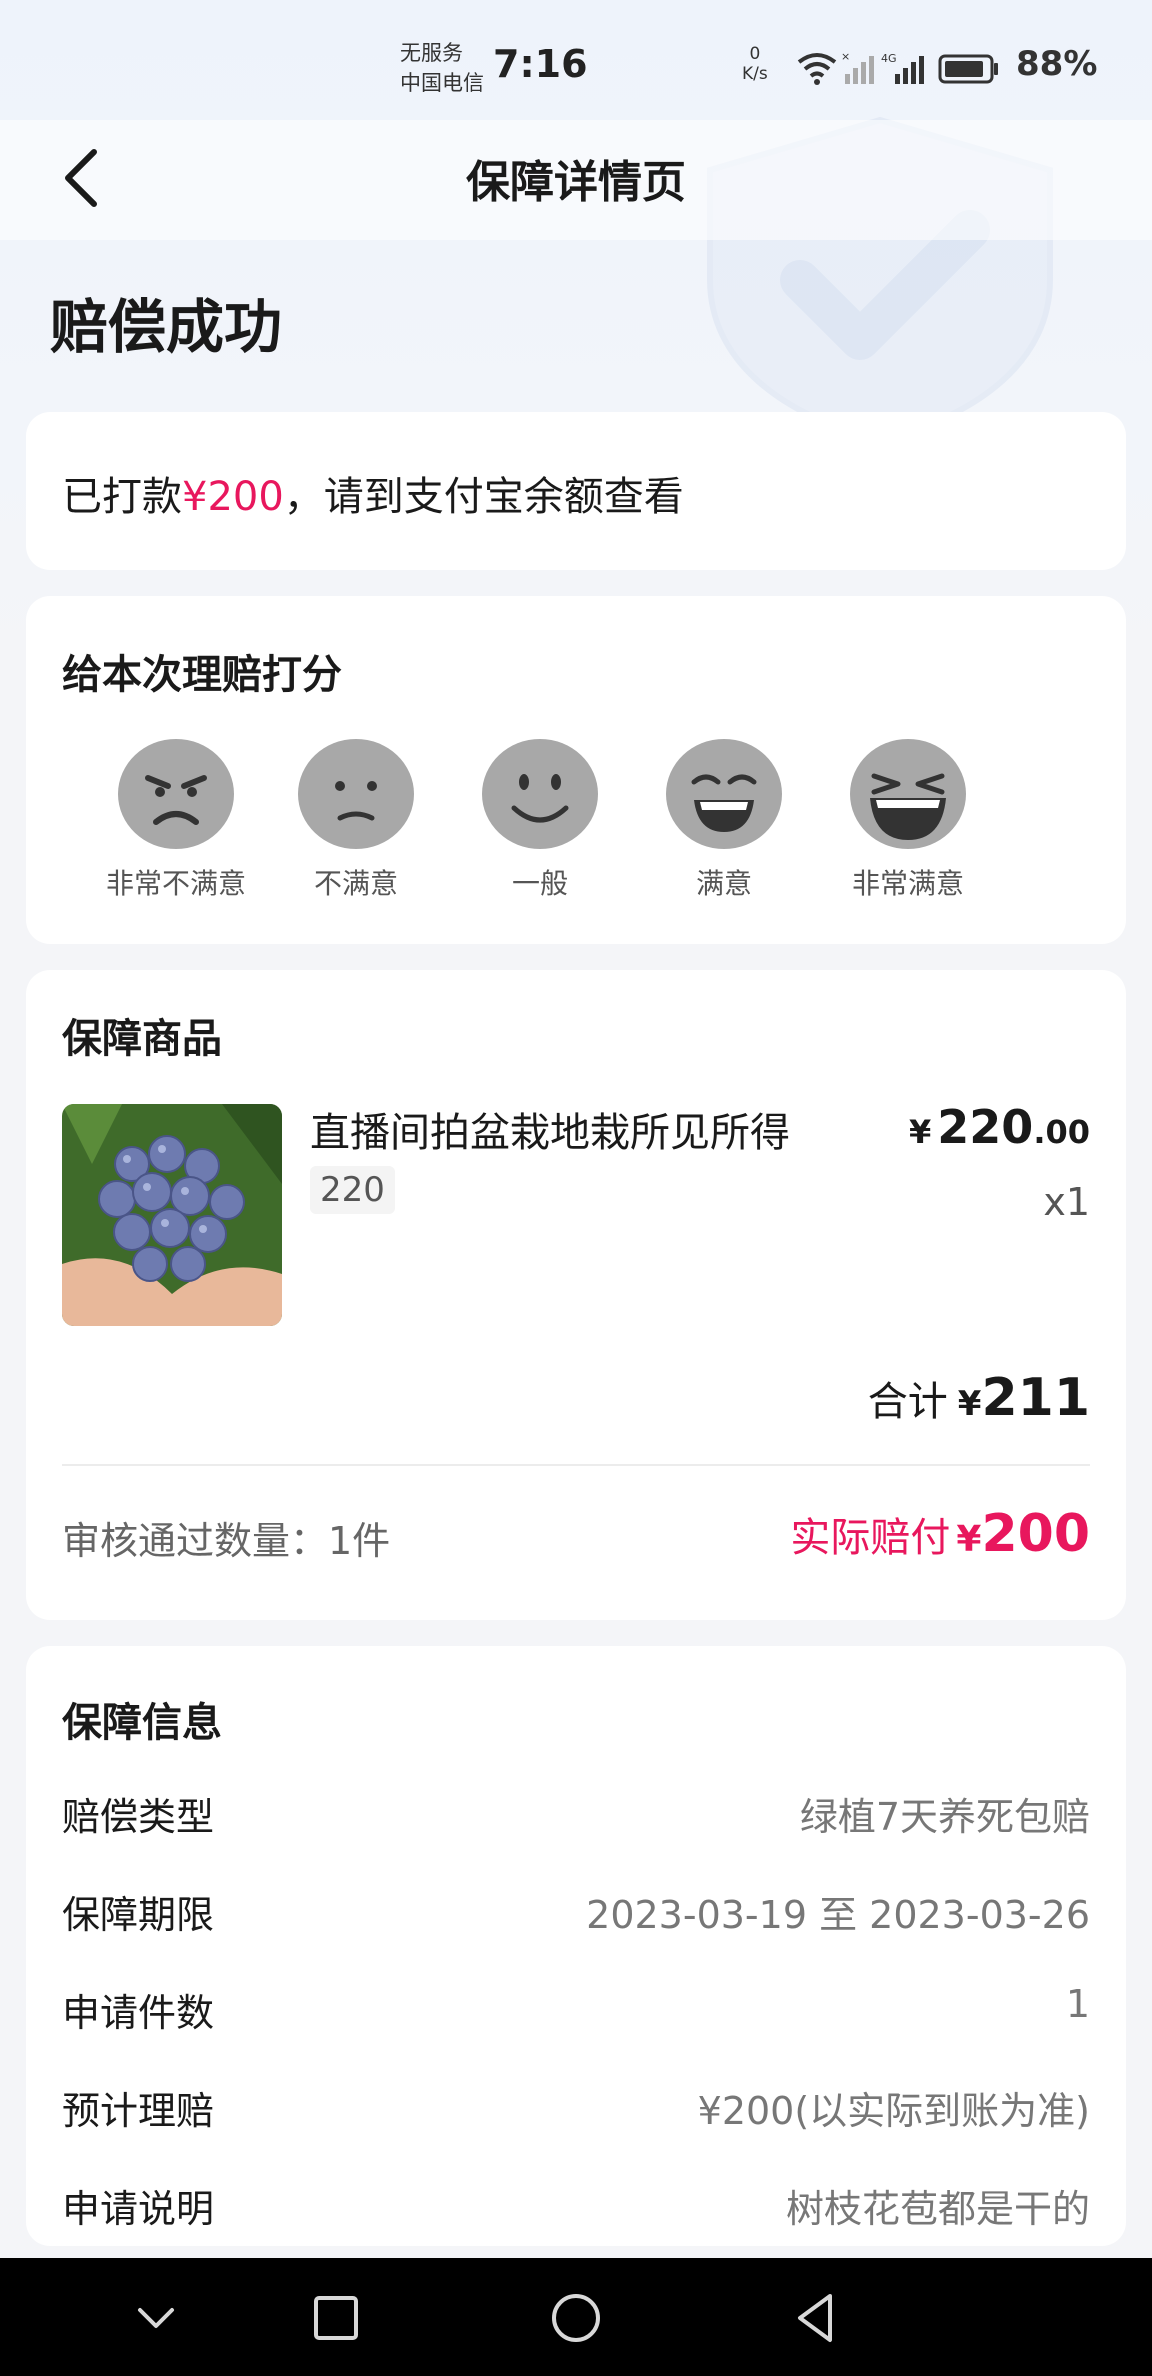 The height and width of the screenshot is (2376, 1152). I want to click on net-speed-unit: K/s, so click(755, 74).